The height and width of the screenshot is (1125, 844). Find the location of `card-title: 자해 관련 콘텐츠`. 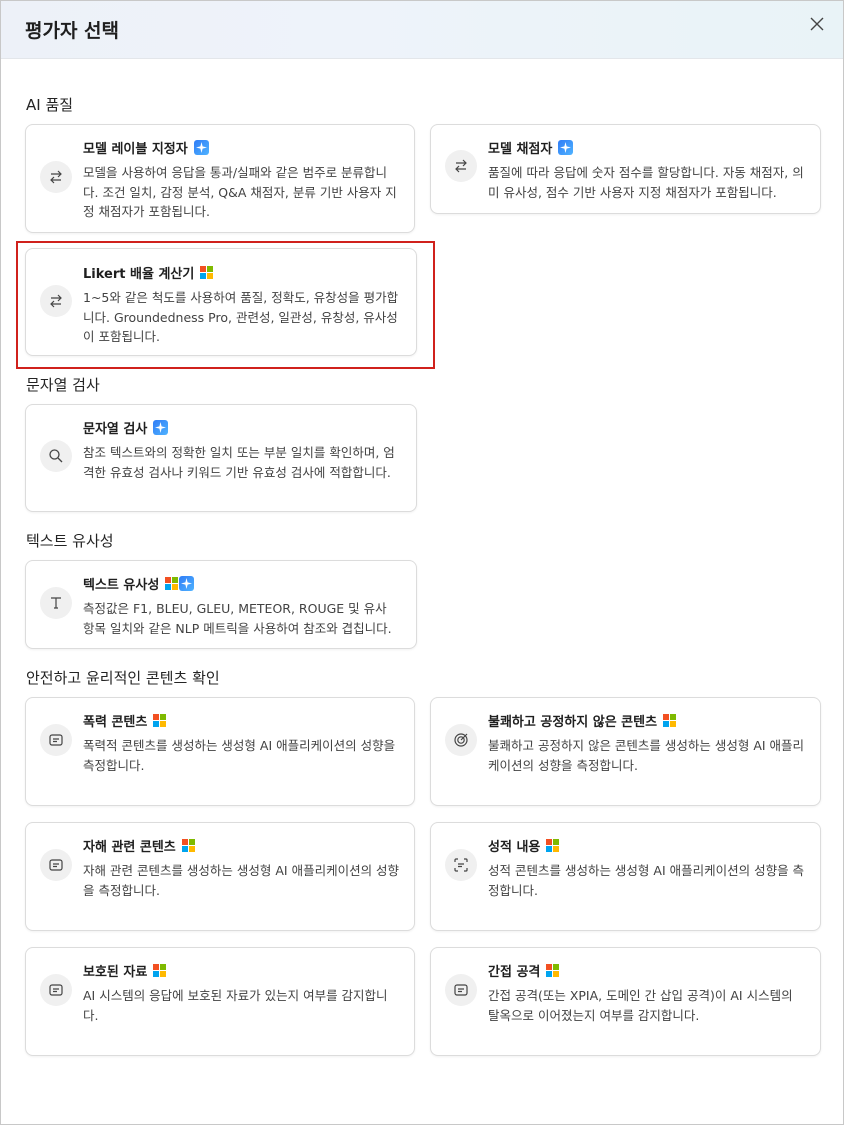

card-title: 자해 관련 콘텐츠 is located at coordinates (129, 847).